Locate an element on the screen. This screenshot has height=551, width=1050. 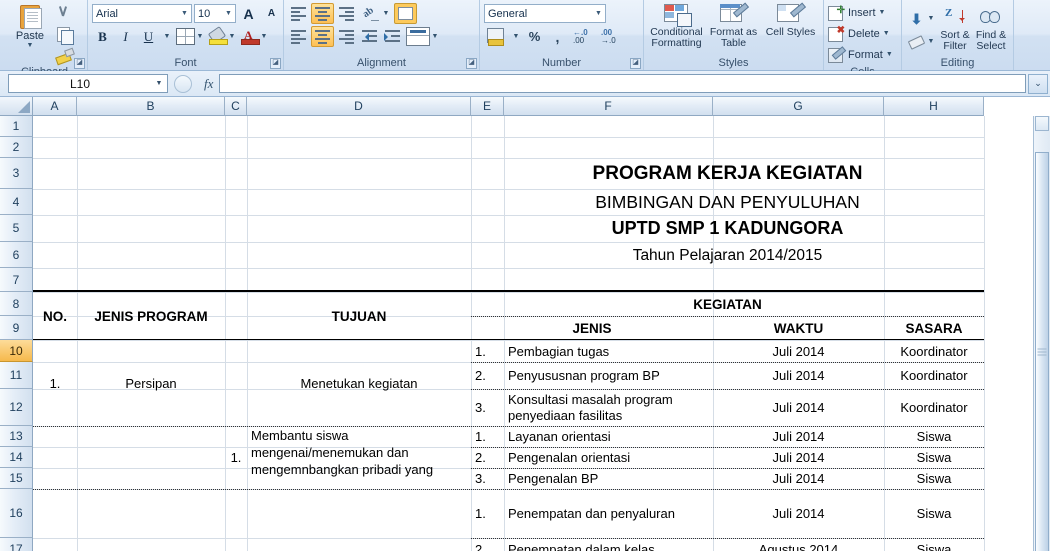
shrink-font-button: A is located at coordinates (271, 13).